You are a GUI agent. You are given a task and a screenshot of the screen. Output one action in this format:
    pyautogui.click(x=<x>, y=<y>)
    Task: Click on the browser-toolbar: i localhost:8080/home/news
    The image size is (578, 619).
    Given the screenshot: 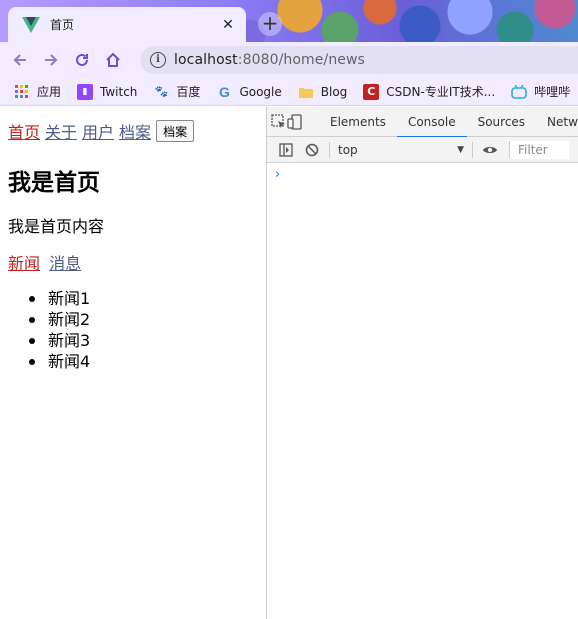 What is the action you would take?
    pyautogui.click(x=289, y=60)
    